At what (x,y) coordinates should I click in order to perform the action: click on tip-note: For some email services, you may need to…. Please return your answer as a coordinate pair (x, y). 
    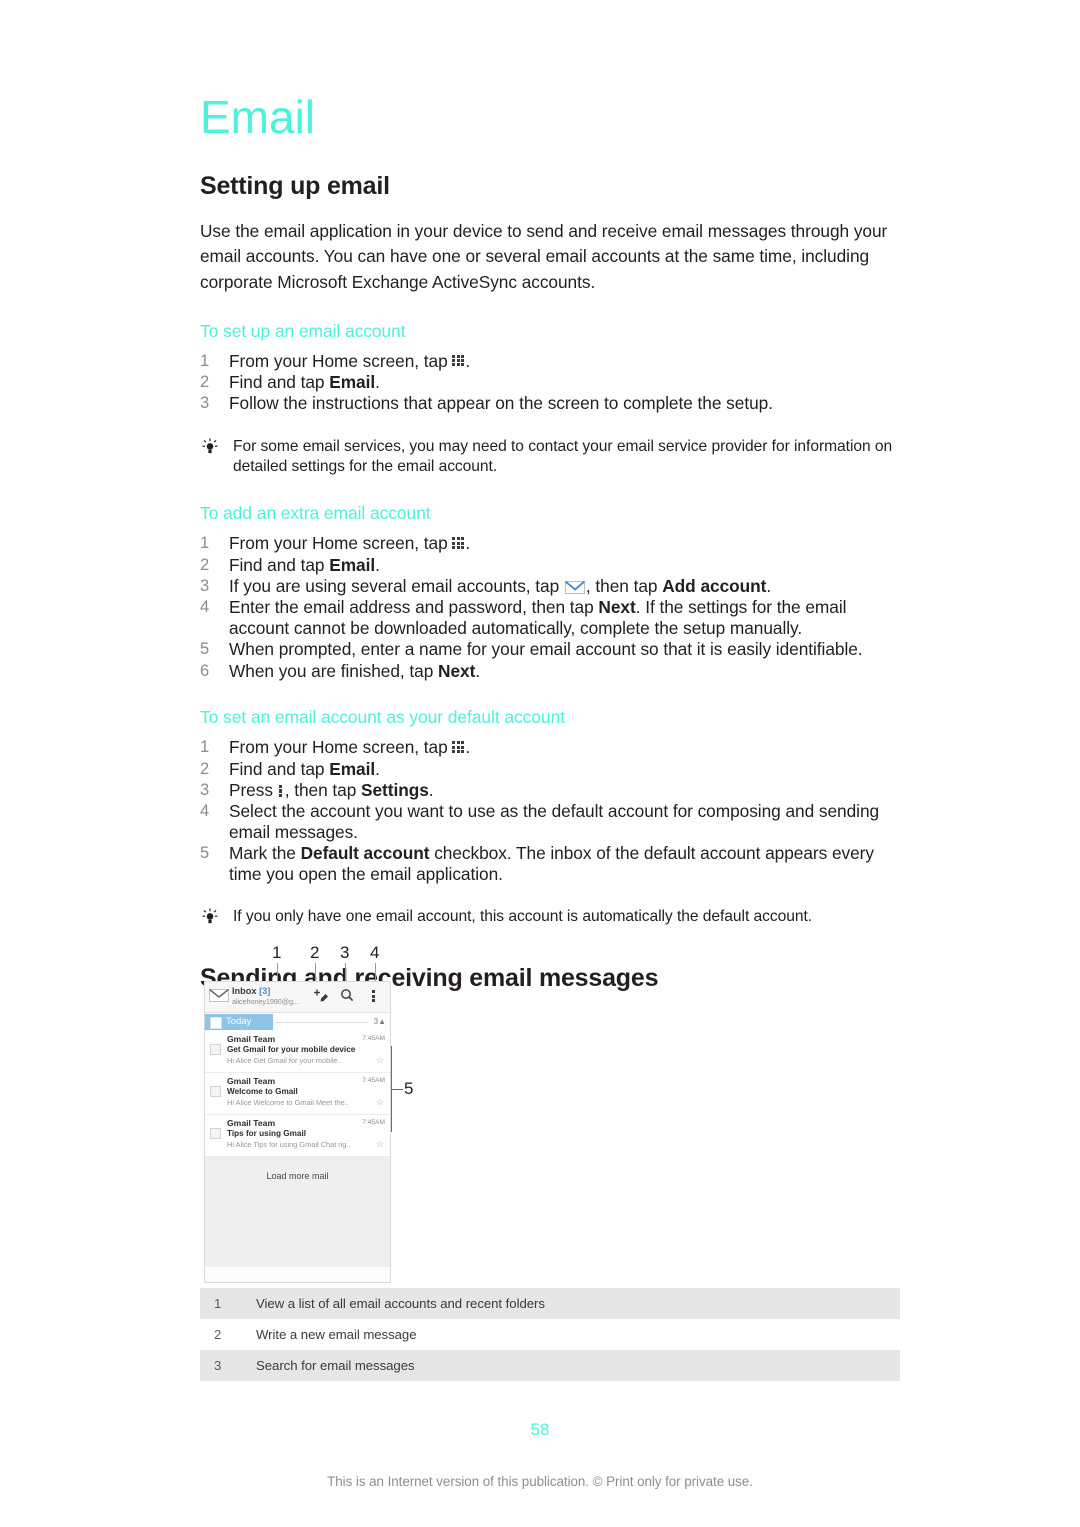
    Looking at the image, I should click on (550, 456).